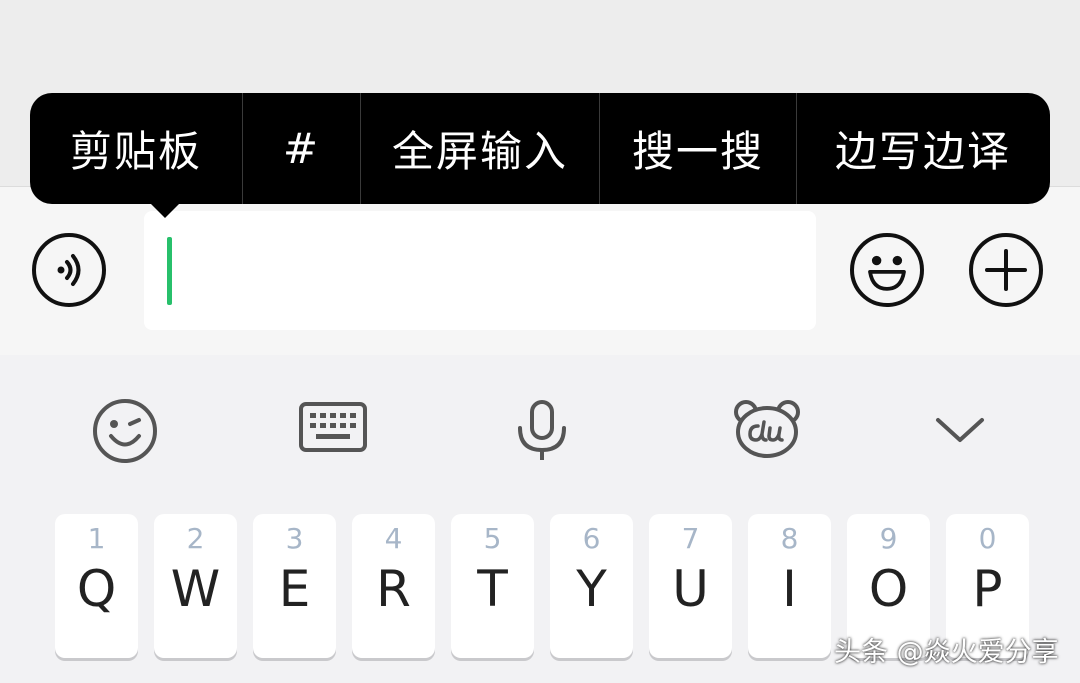 The height and width of the screenshot is (683, 1080). I want to click on key-e: 3 E, so click(294, 586).